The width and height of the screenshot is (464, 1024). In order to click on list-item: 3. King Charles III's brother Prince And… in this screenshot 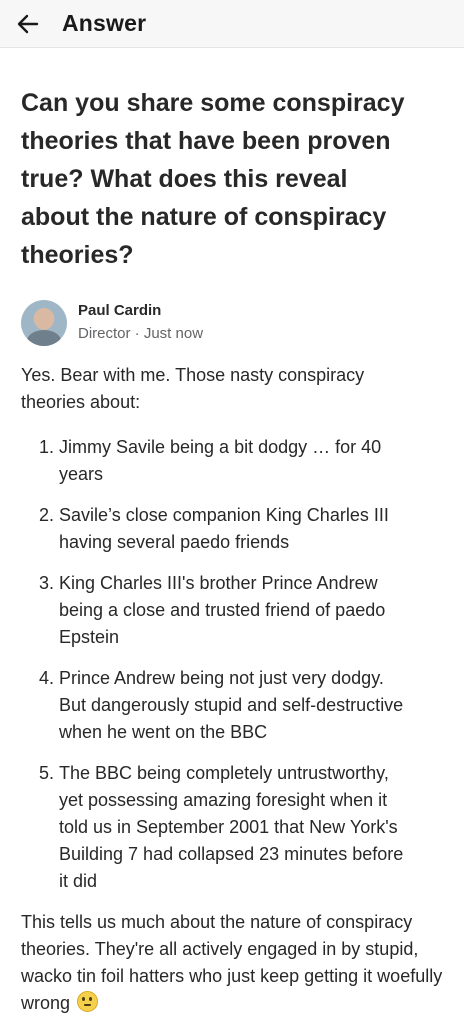, I will do `click(236, 610)`.